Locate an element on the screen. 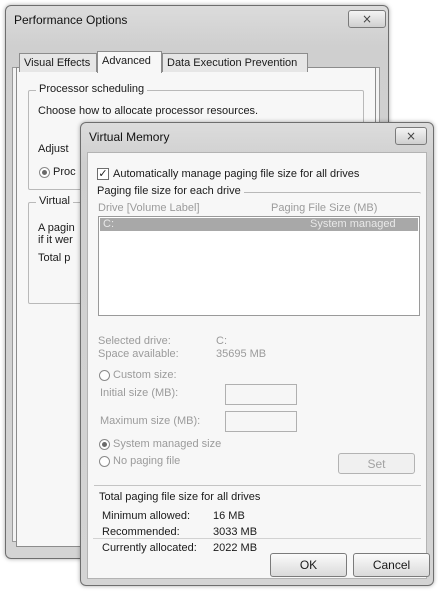 This screenshot has width=438, height=592. total-paging-label: Total p is located at coordinates (54, 258).